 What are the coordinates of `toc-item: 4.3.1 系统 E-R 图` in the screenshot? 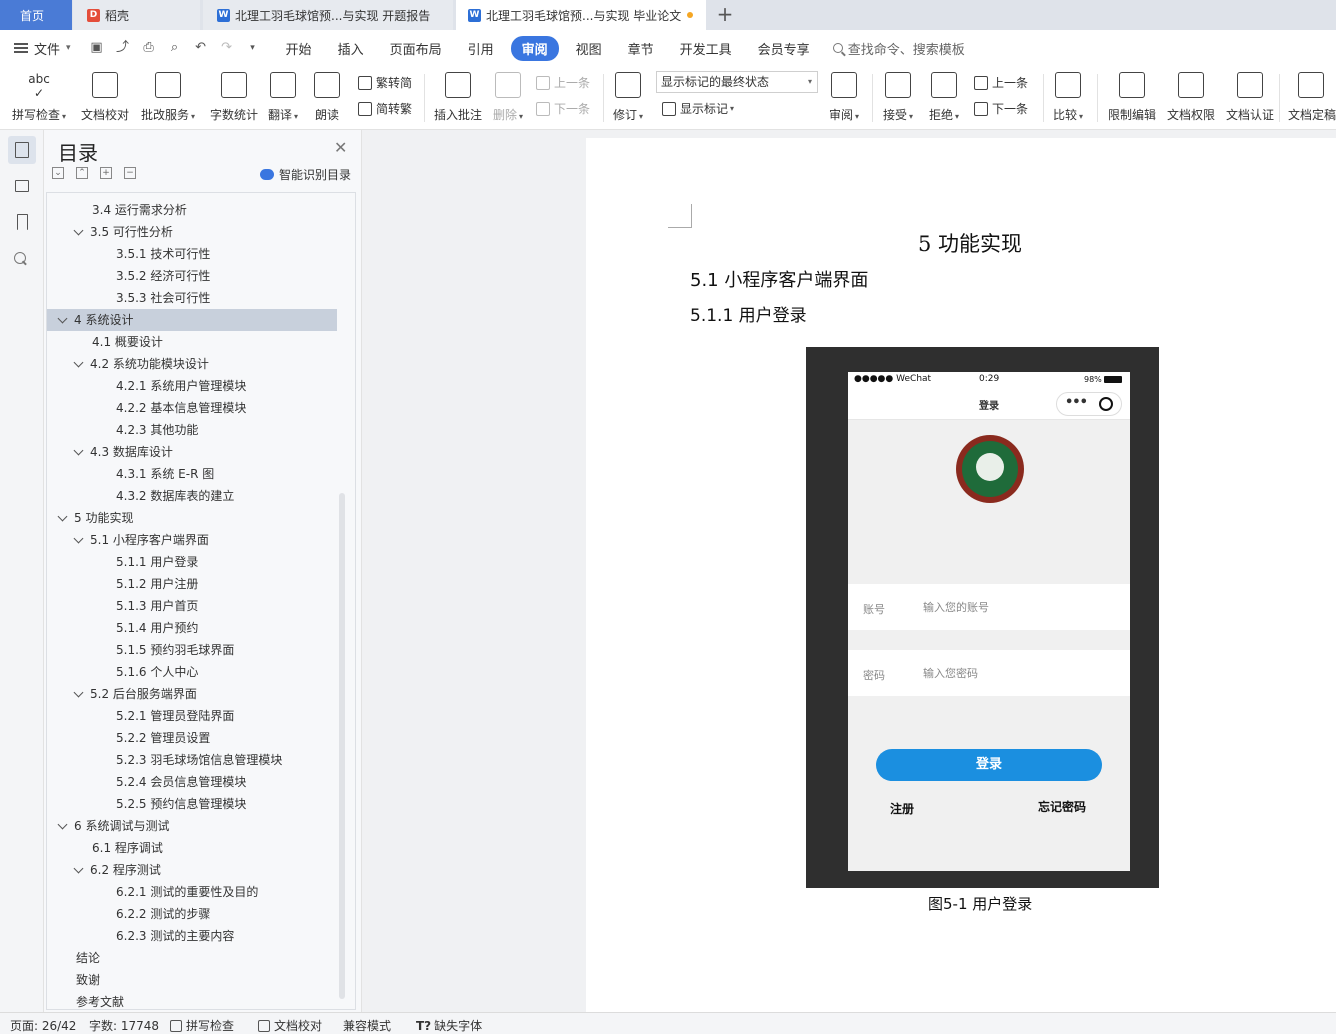 It's located at (192, 474).